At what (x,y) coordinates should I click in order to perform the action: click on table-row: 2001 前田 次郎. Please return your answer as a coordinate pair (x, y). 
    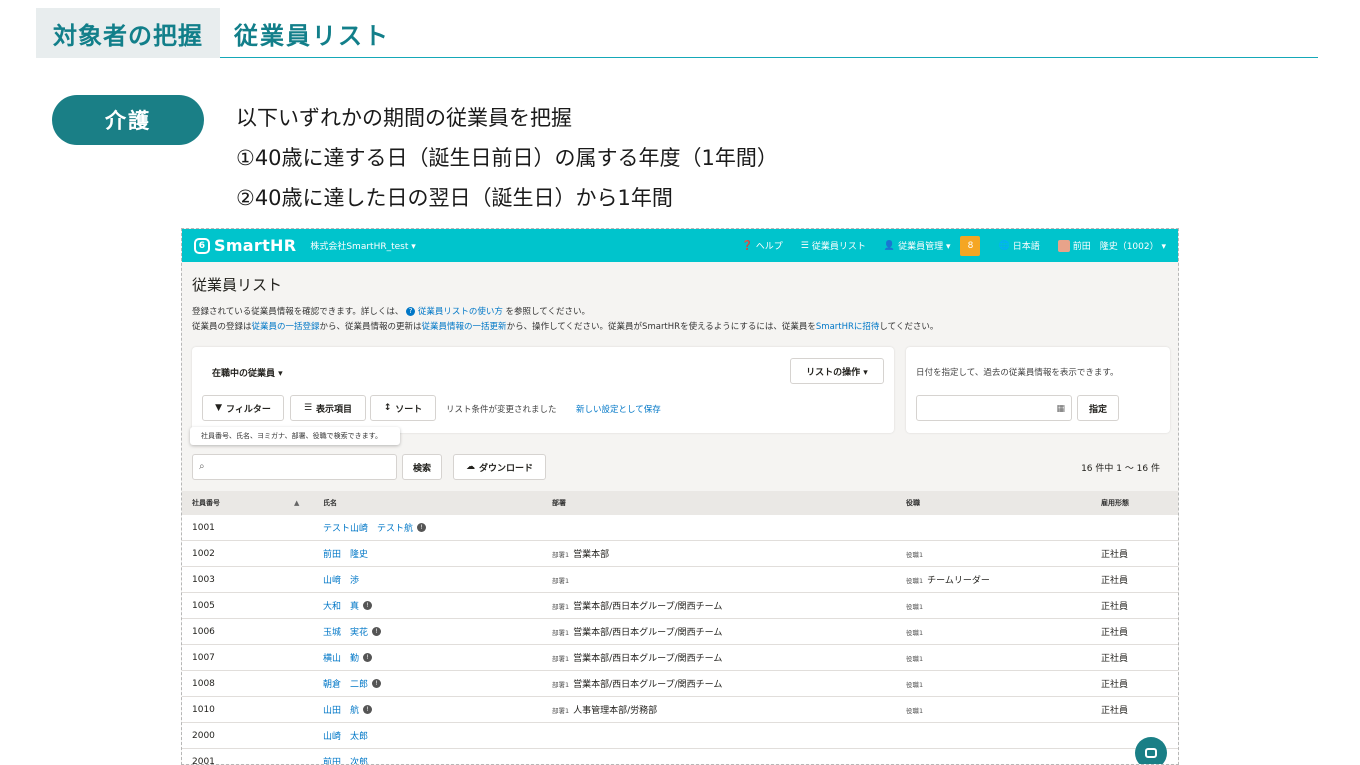
    Looking at the image, I should click on (680, 756).